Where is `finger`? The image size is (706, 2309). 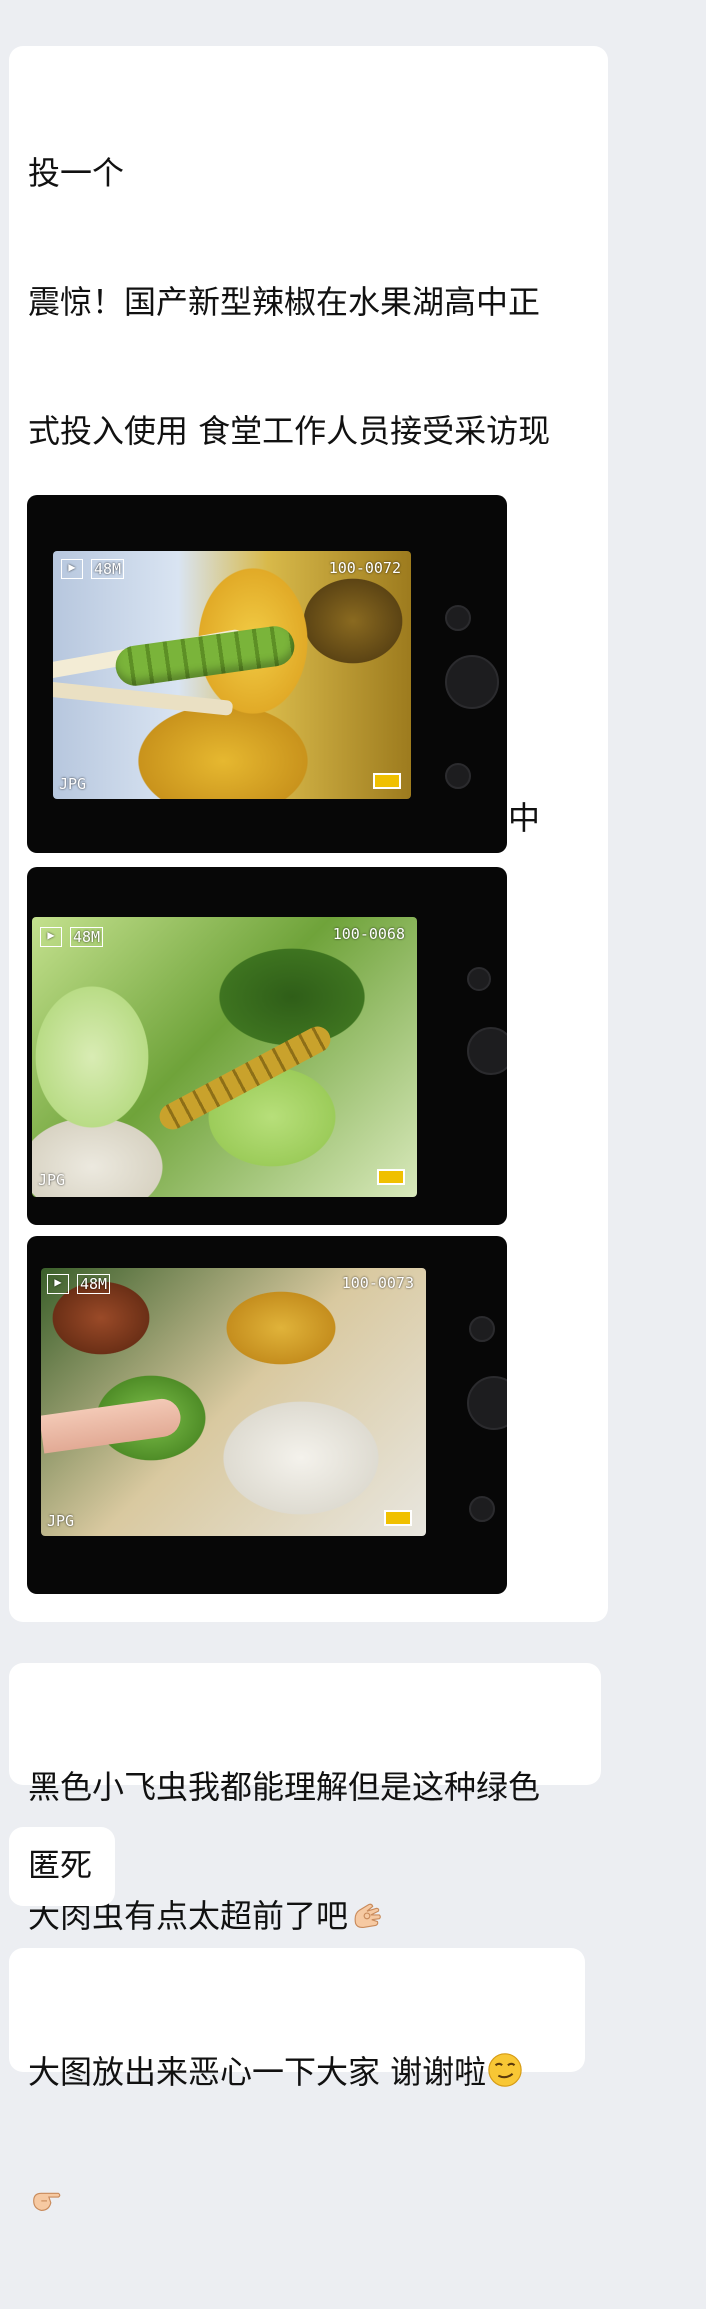 finger is located at coordinates (112, 1425).